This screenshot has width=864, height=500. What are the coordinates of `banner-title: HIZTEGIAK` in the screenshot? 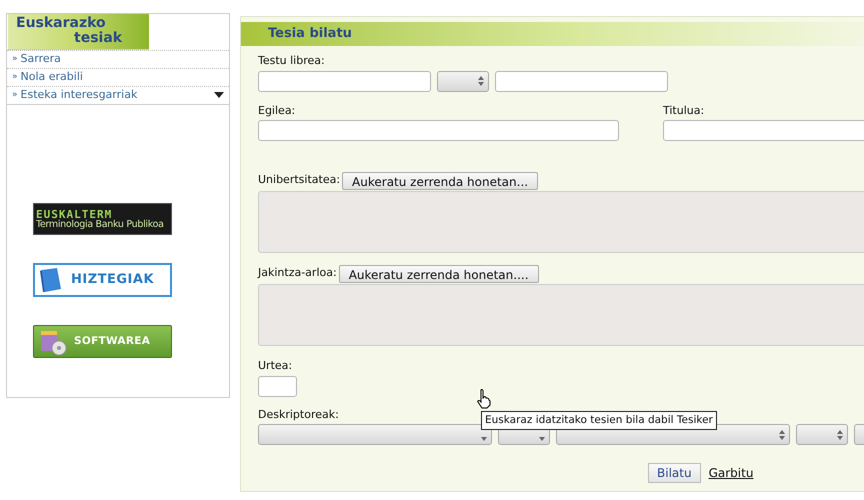 It's located at (112, 280).